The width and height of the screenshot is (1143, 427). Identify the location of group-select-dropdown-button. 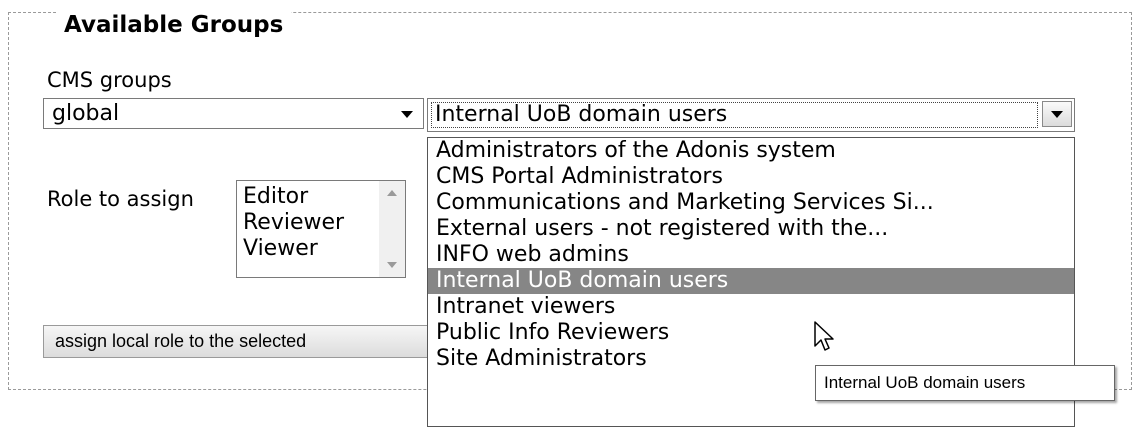
(1057, 114).